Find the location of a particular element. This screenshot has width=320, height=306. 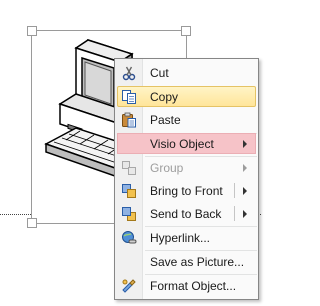

menu-item-label: Paste is located at coordinates (165, 120).